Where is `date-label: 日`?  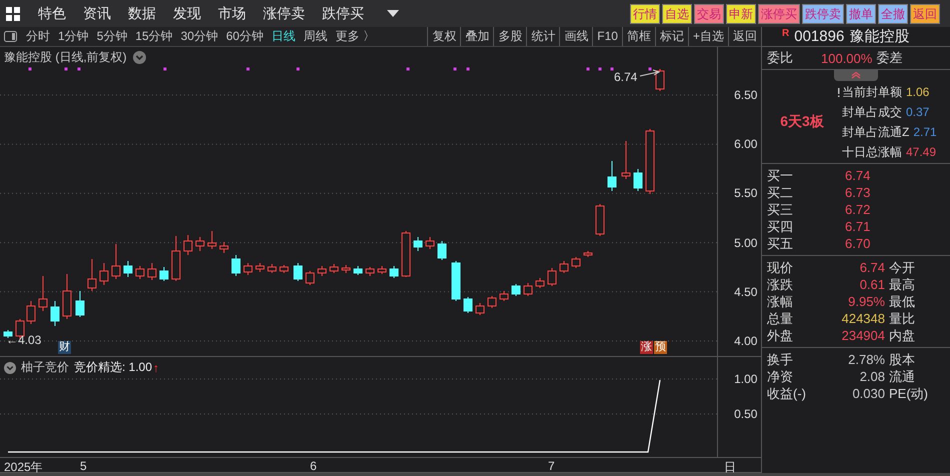
date-label: 日 is located at coordinates (730, 466).